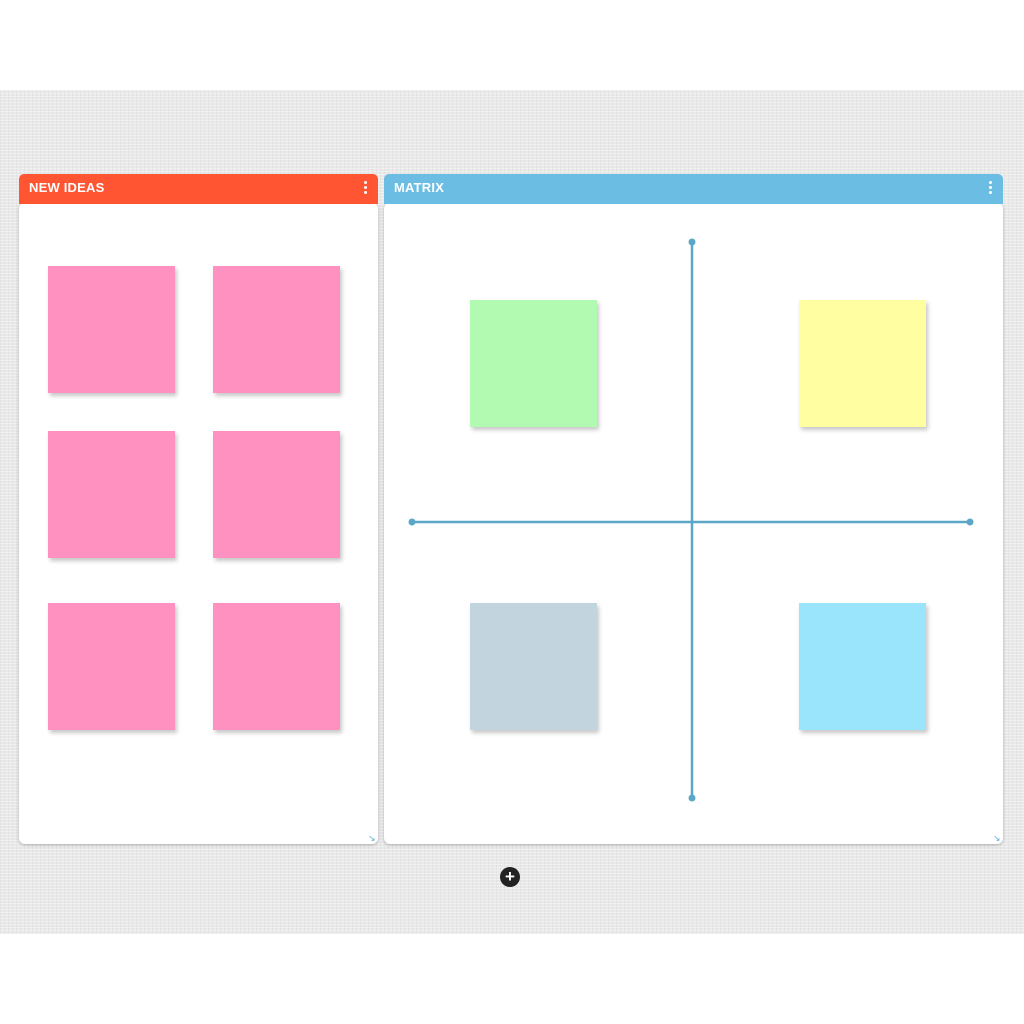  I want to click on panel-header: NEW IDEAS, so click(198, 189).